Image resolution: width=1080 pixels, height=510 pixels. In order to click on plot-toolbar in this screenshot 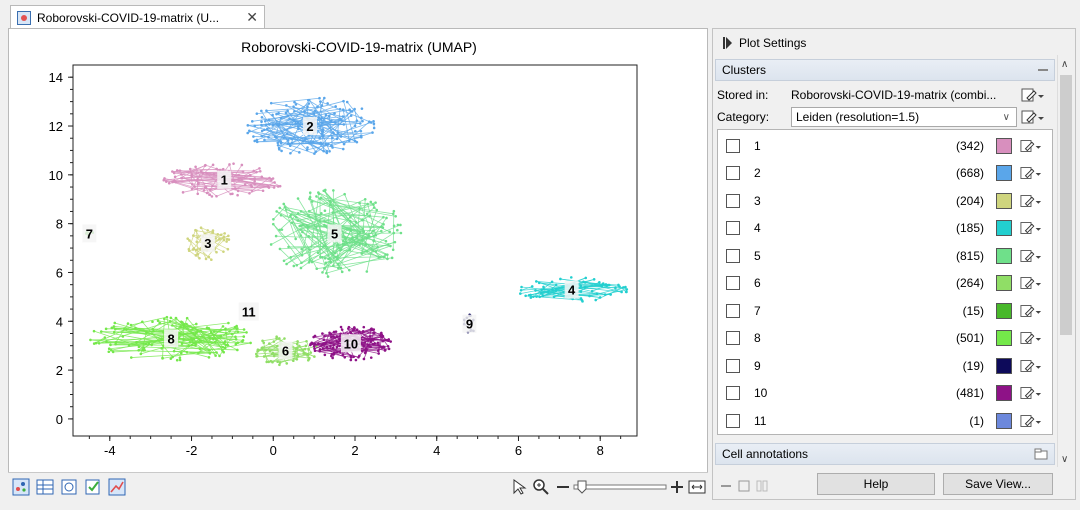, I will do `click(358, 486)`.